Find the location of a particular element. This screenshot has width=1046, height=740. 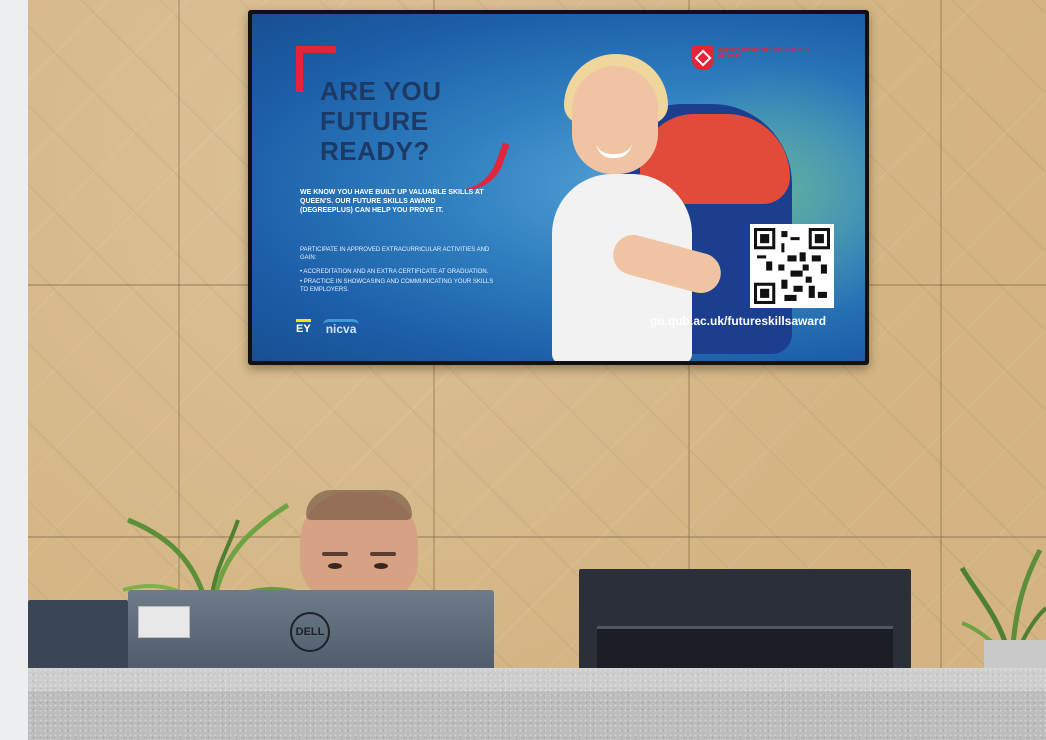

degreeplus-wordmark: DEGREE PLUS is located at coordinates (792, 51).